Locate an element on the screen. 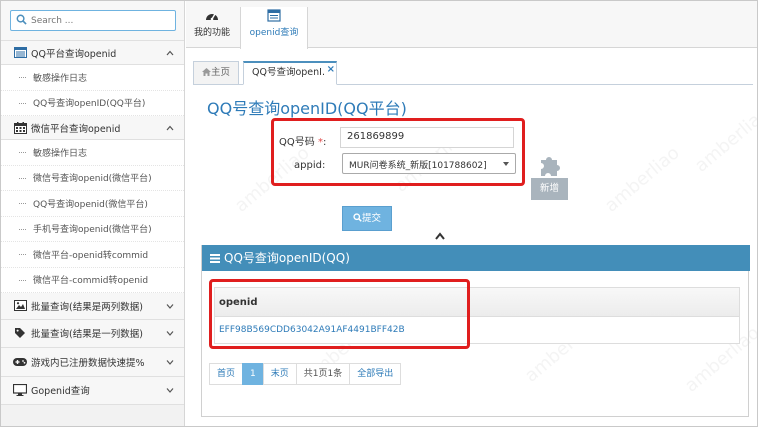 The image size is (758, 427). add-button: 新增 is located at coordinates (549, 176).